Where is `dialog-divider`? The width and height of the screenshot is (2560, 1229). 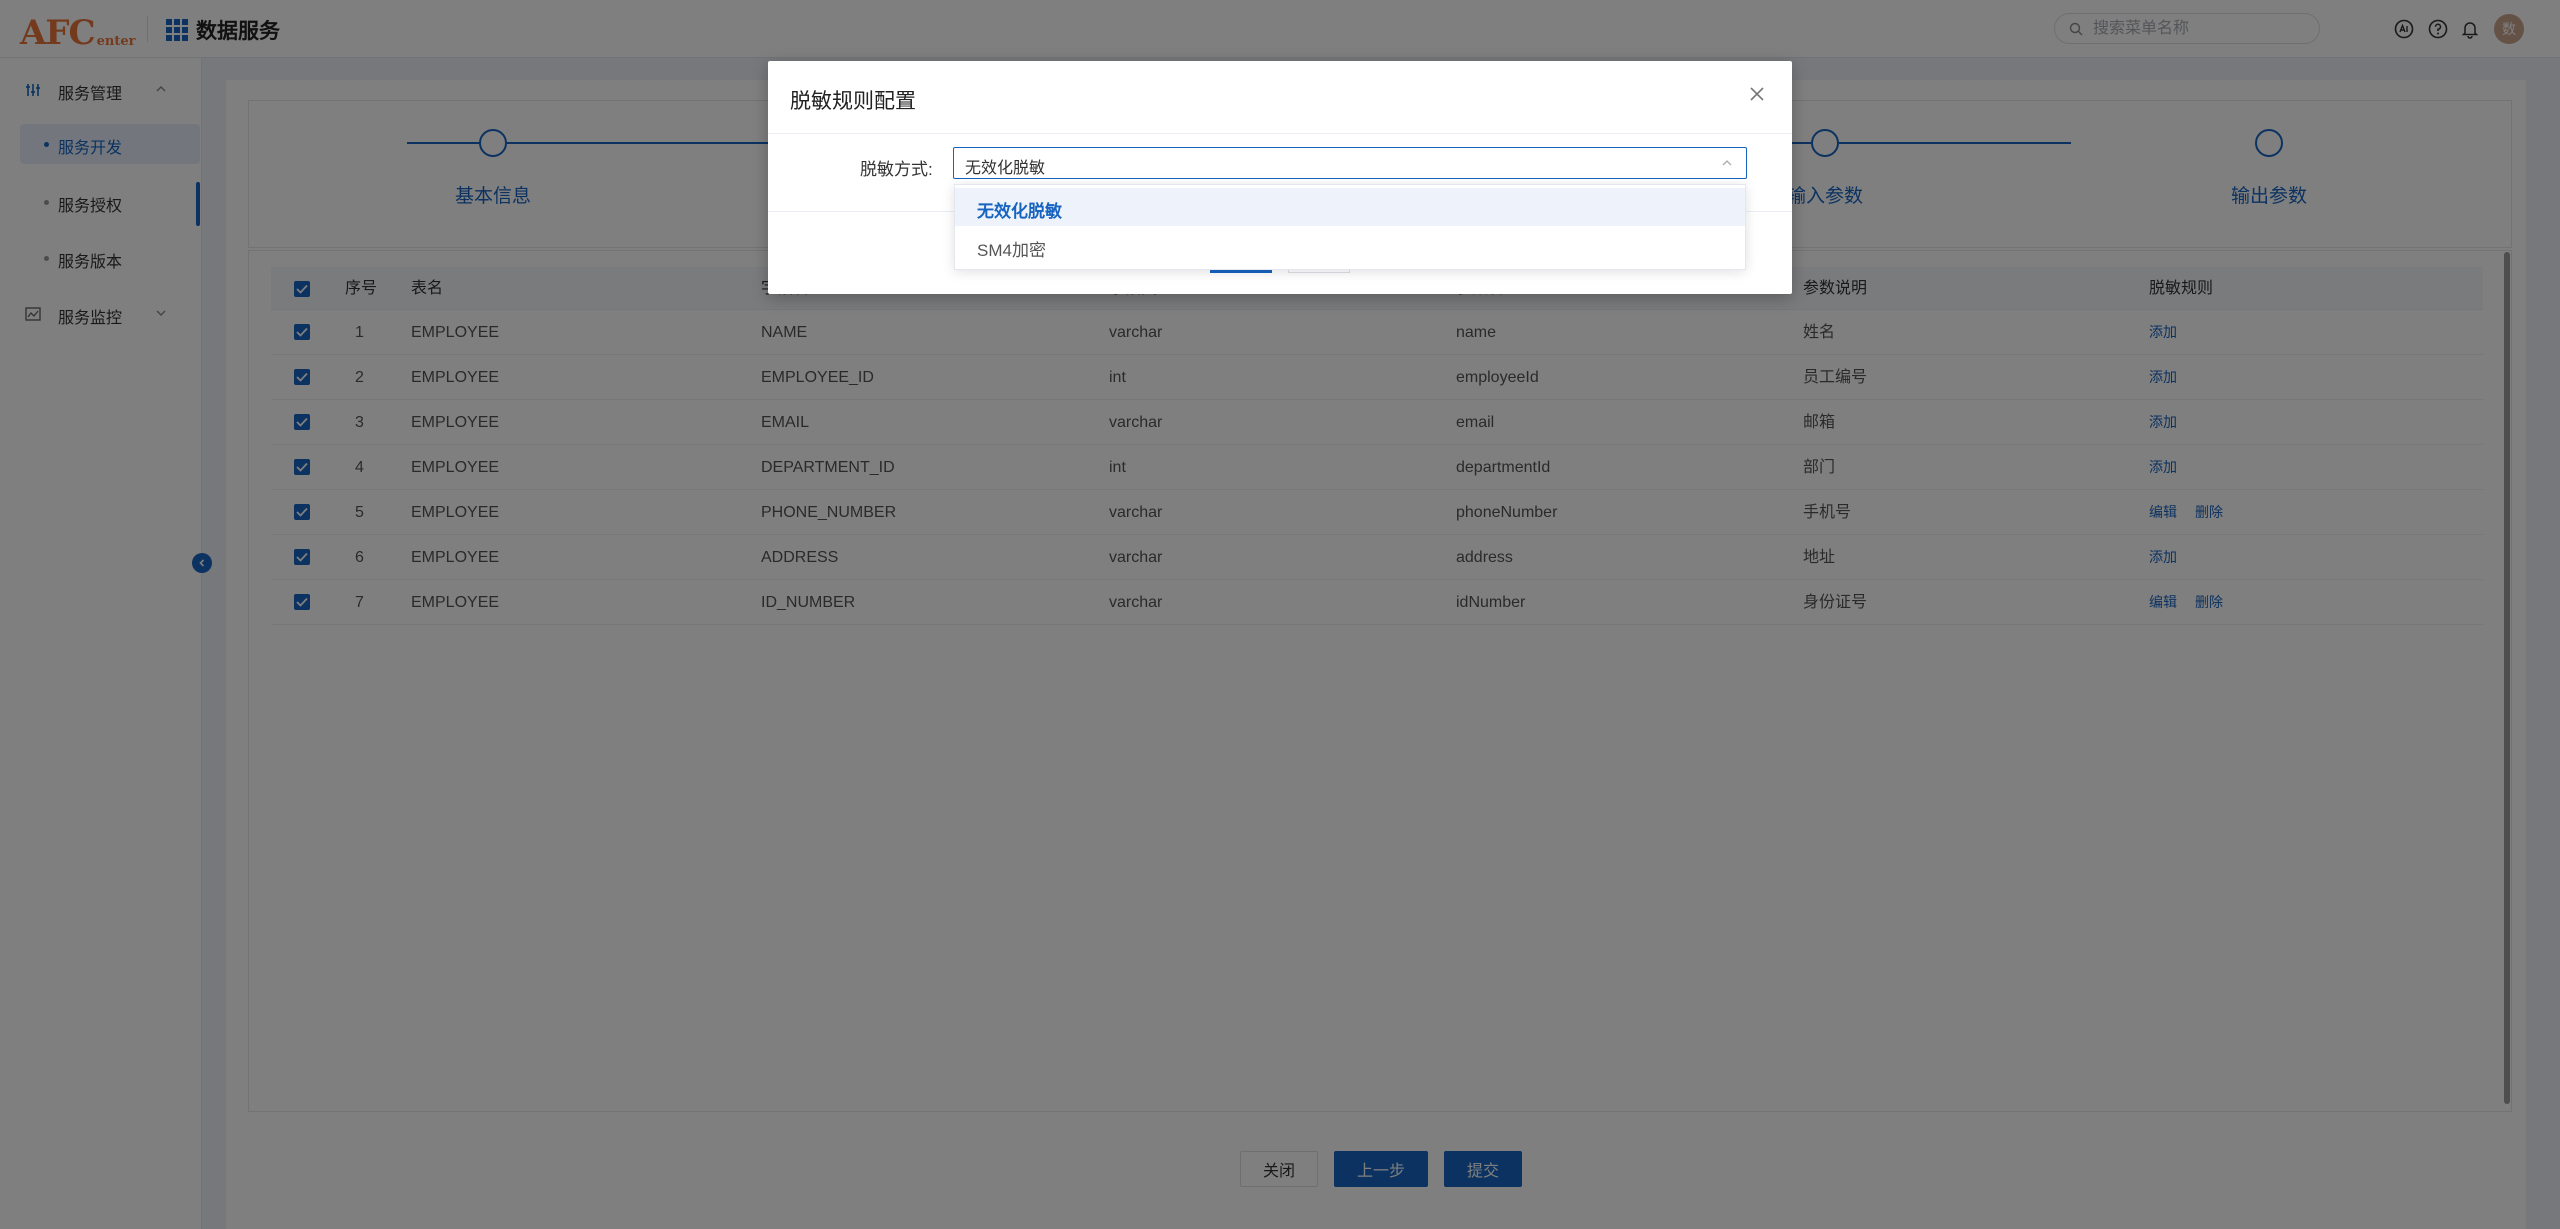 dialog-divider is located at coordinates (1280, 133).